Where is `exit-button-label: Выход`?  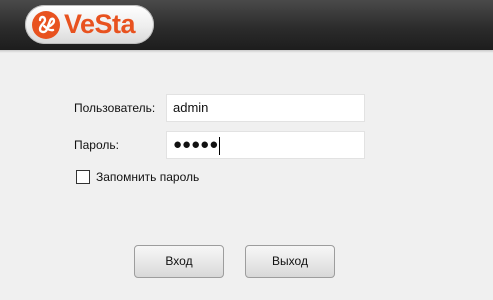 exit-button-label: Выход is located at coordinates (290, 261).